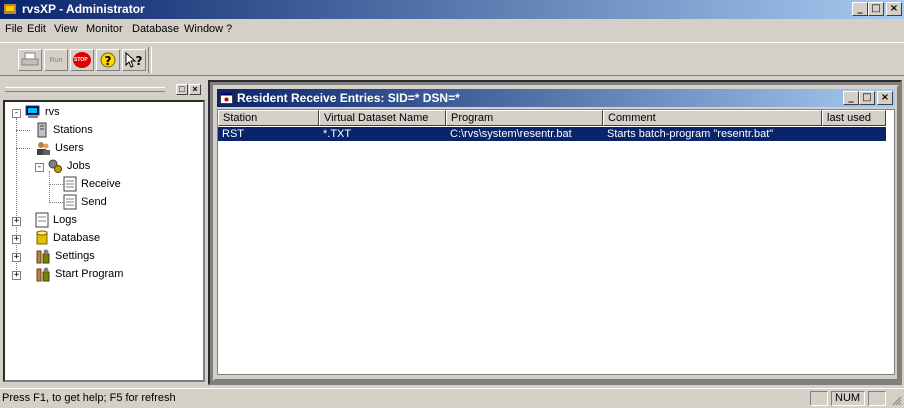  I want to click on num-indicator: NUM, so click(848, 398).